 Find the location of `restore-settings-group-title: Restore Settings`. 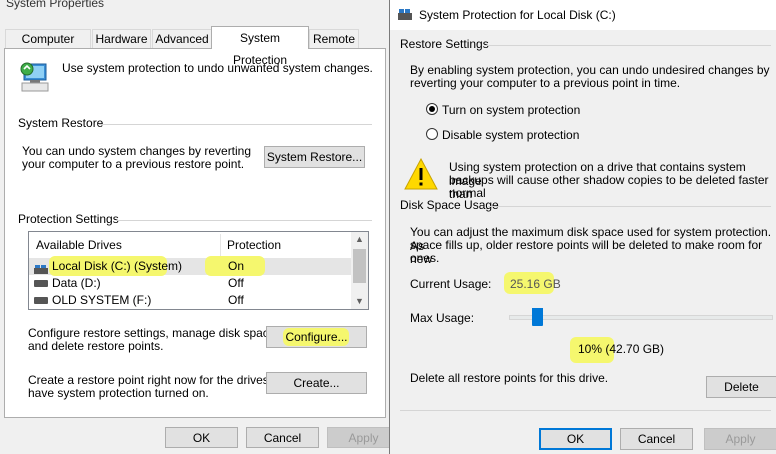

restore-settings-group-title: Restore Settings is located at coordinates (444, 44).